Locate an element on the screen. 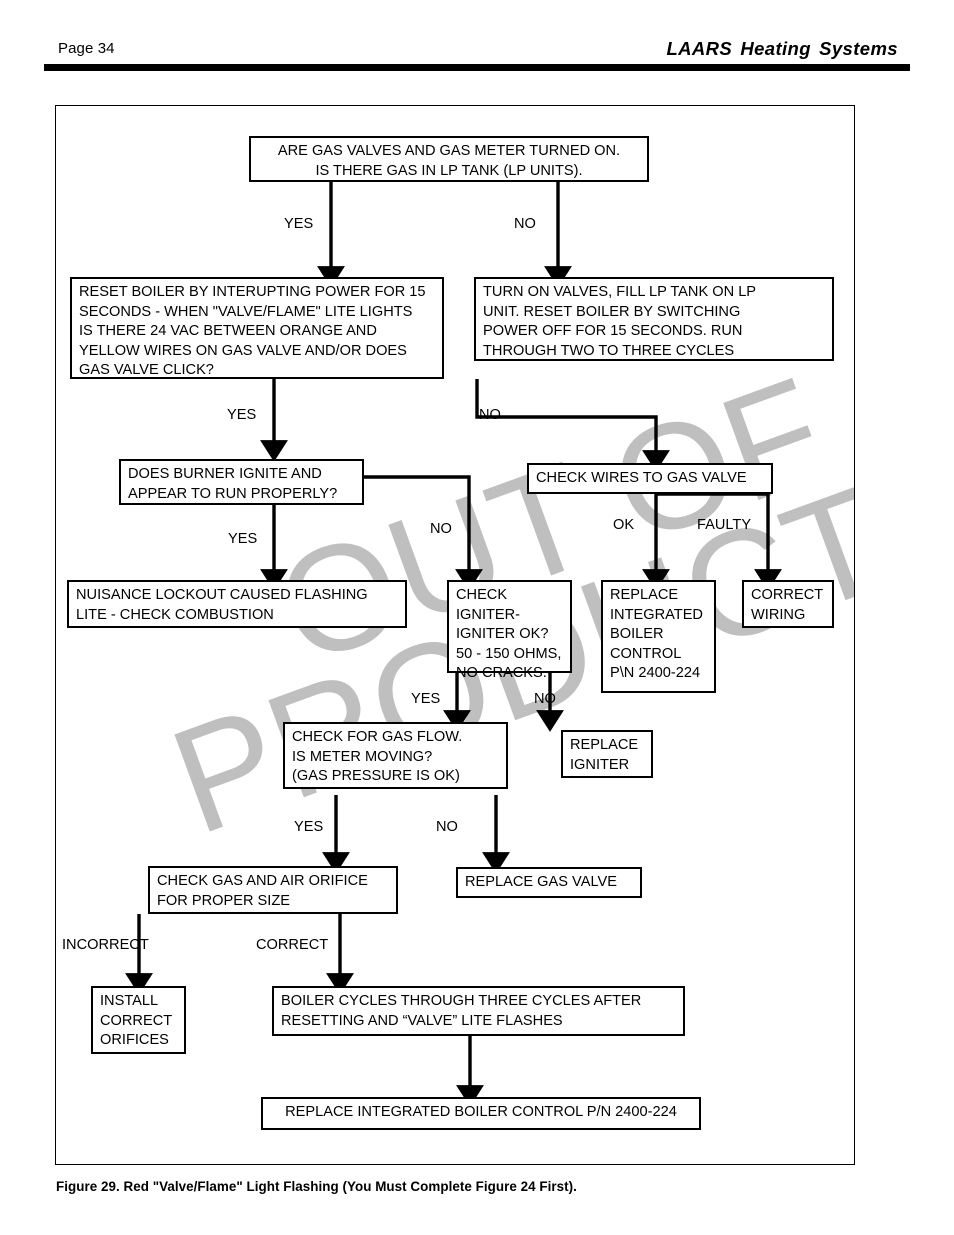 This screenshot has width=954, height=1235. header-divider-rule is located at coordinates (477, 67).